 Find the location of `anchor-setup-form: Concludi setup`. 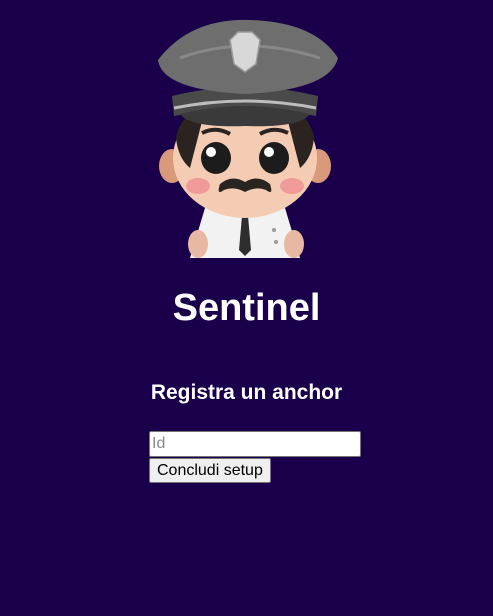

anchor-setup-form: Concludi setup is located at coordinates (255, 457).